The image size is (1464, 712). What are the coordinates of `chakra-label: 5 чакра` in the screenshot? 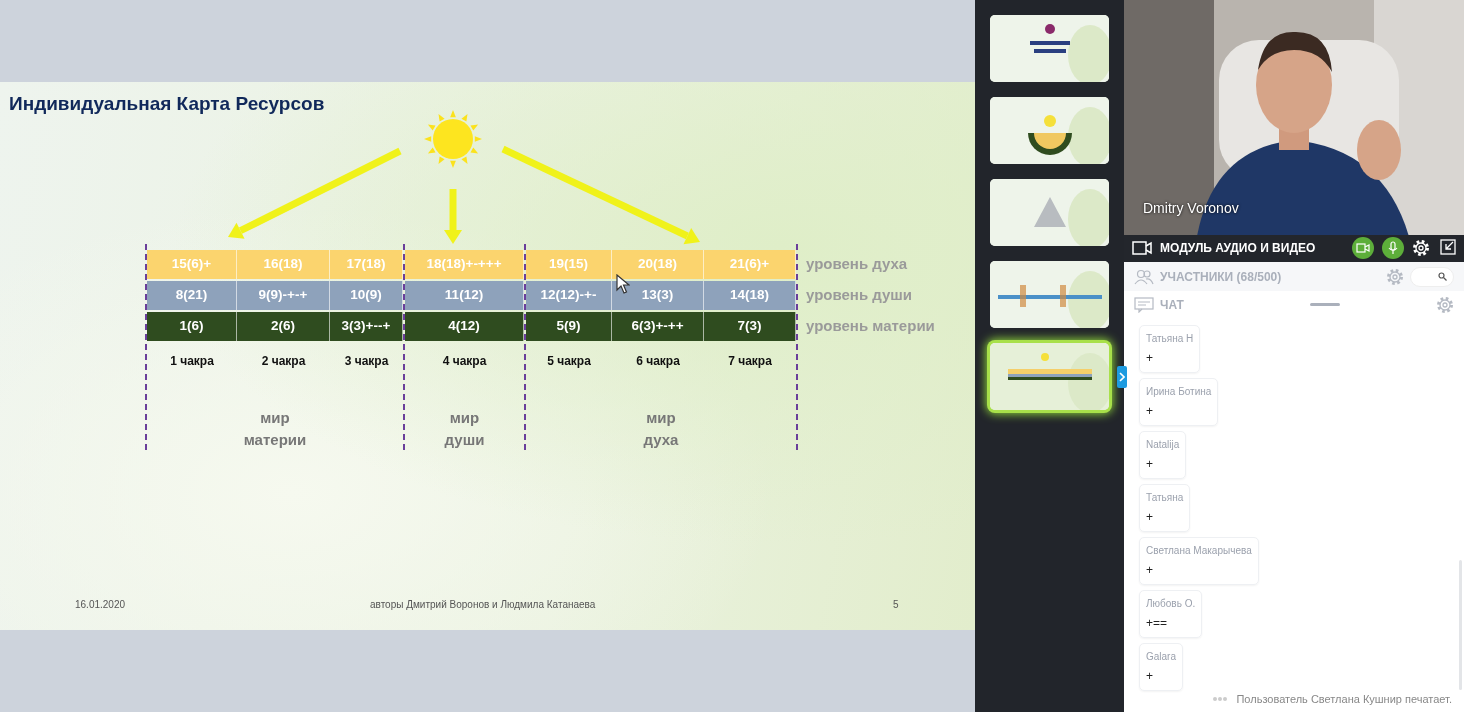 It's located at (569, 361).